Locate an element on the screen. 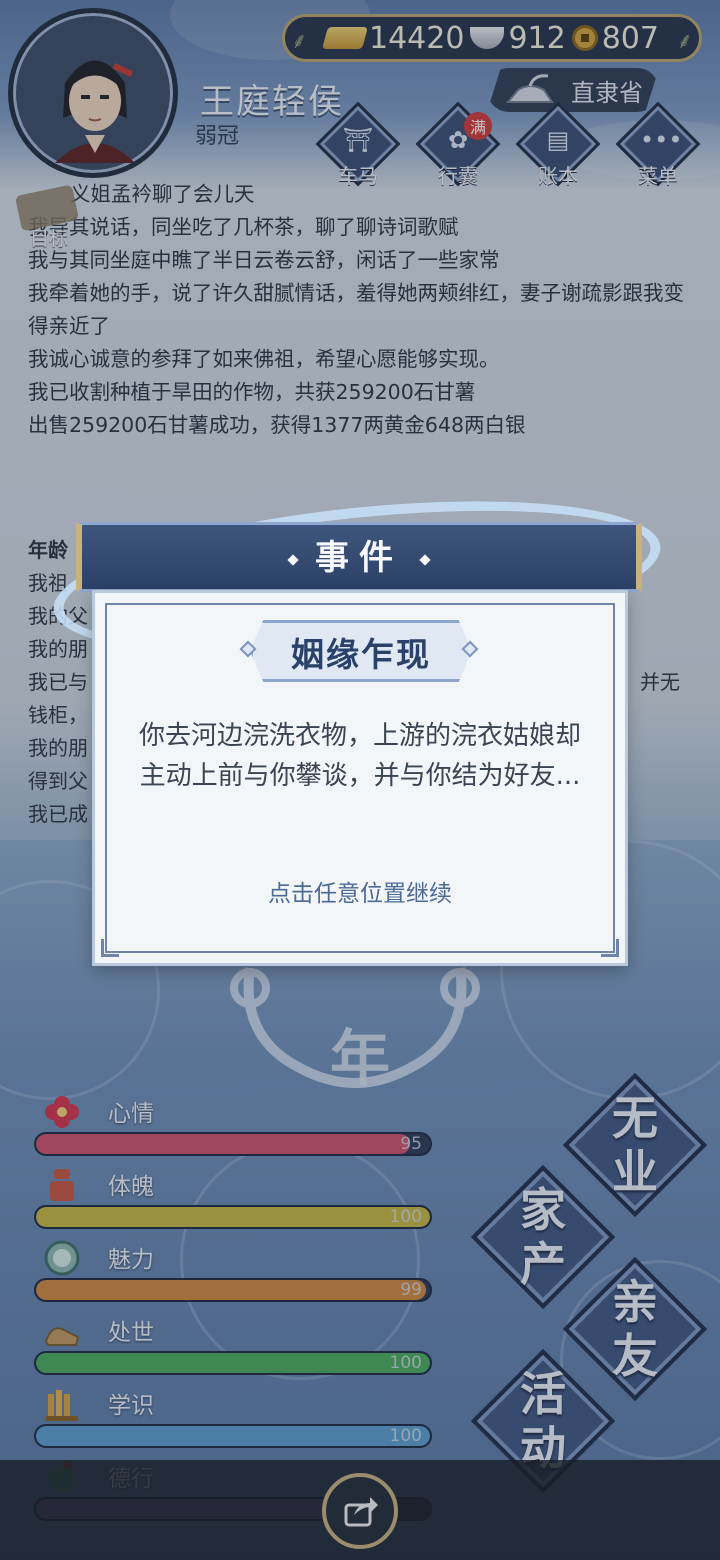 This screenshot has height=1560, width=720. dialog-title: 事件 is located at coordinates (359, 554).